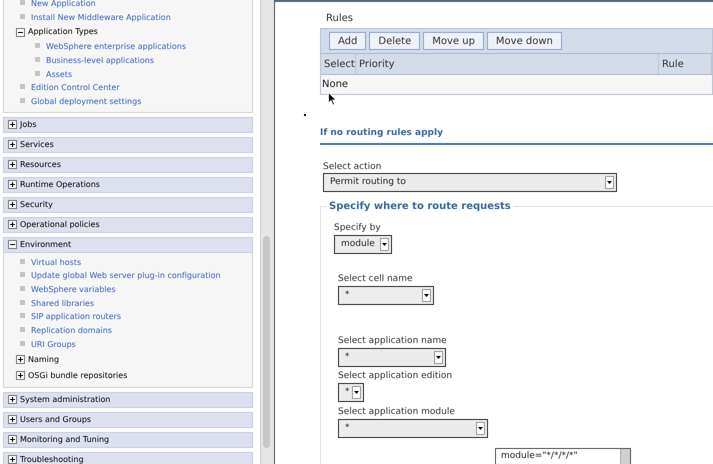 Image resolution: width=713 pixels, height=464 pixels. Describe the element at coordinates (128, 184) in the screenshot. I see `section-header: Runtime Operations` at that location.